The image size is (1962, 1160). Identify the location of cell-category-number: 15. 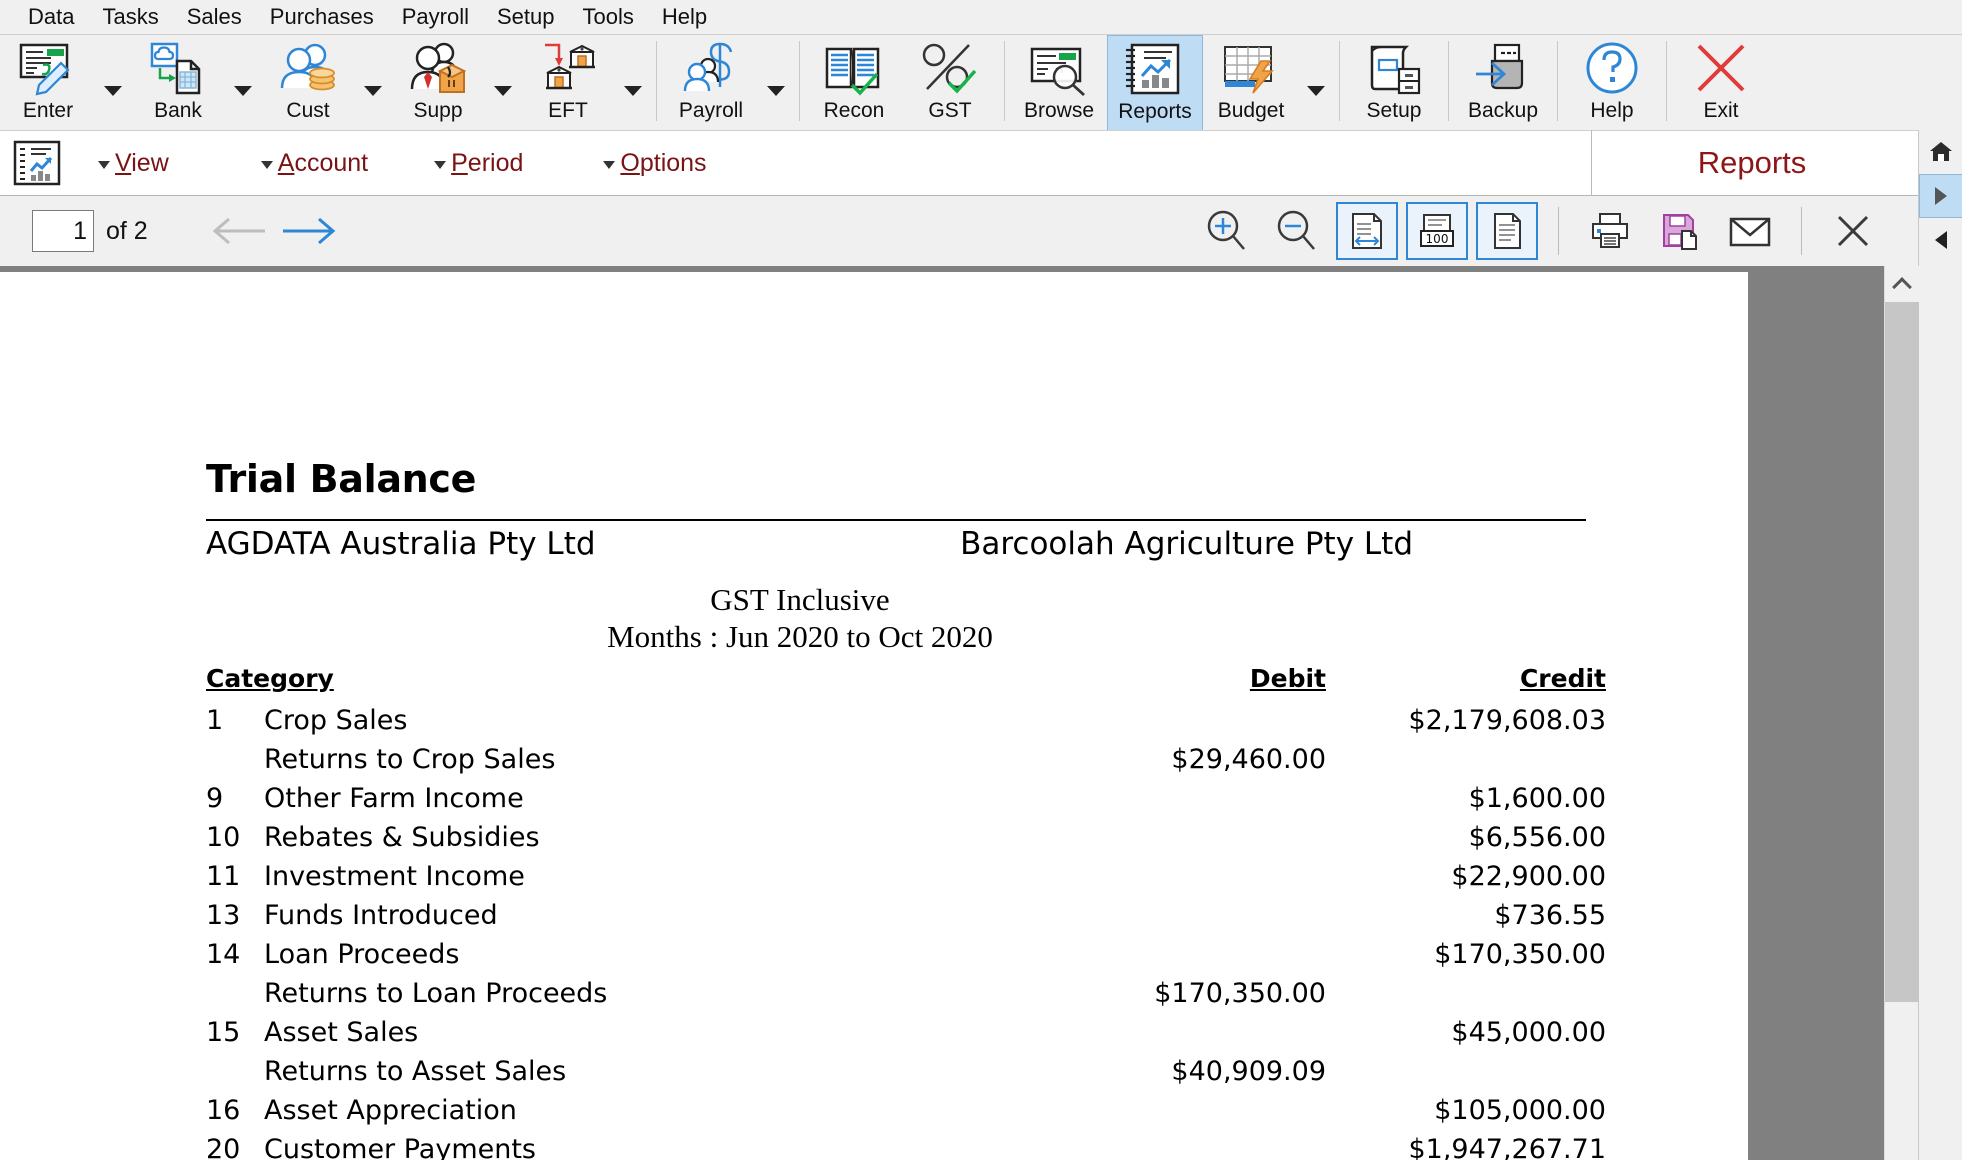
(223, 1032).